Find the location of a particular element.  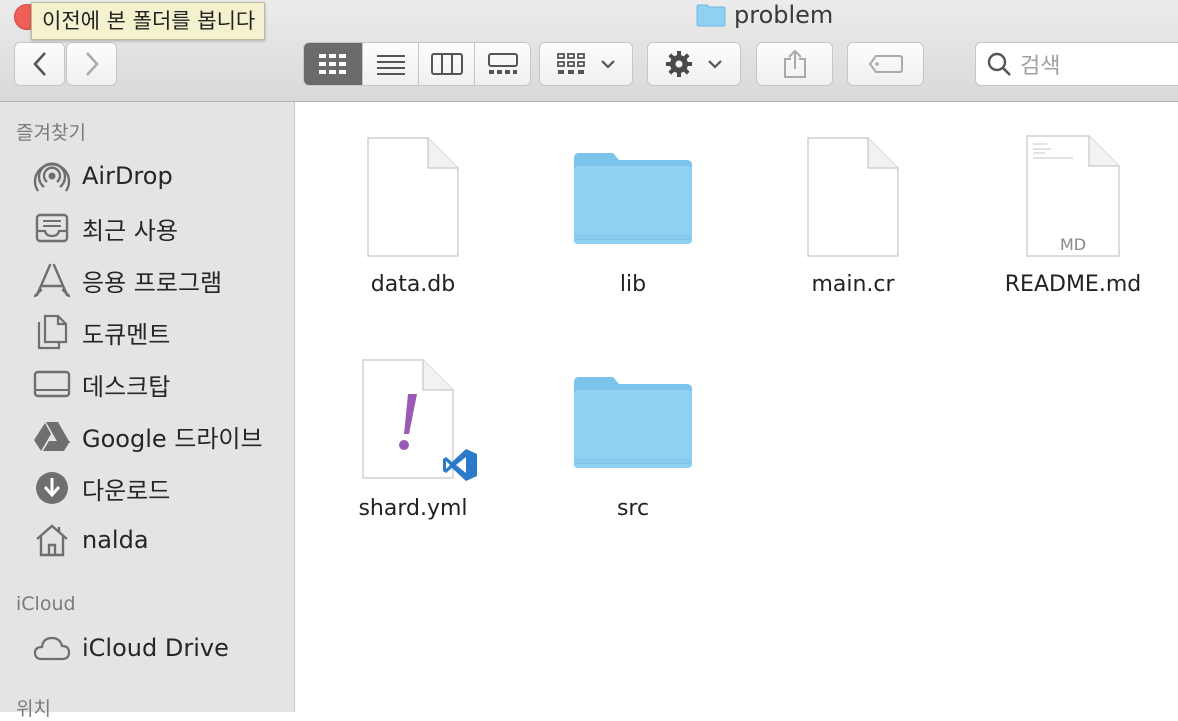

cloud-icon is located at coordinates (52, 648).